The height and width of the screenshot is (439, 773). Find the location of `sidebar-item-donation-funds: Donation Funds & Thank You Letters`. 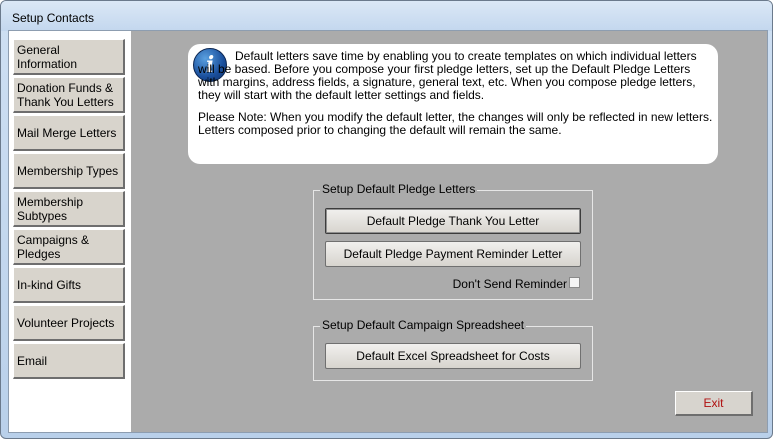

sidebar-item-donation-funds: Donation Funds & Thank You Letters is located at coordinates (69, 95).